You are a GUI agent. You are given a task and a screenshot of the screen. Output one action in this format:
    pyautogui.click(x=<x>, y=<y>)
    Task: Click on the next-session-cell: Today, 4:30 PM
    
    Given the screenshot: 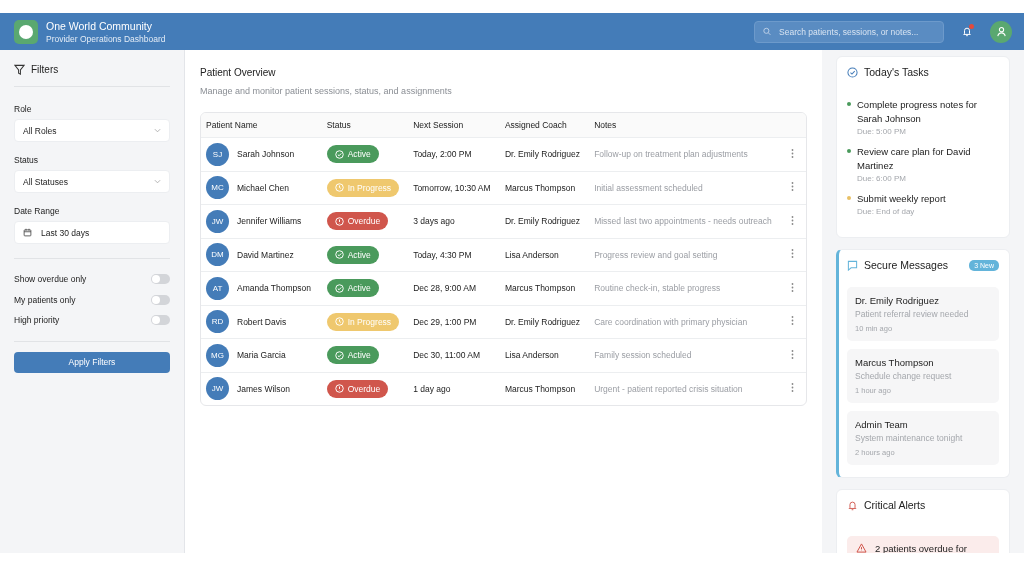 What is the action you would take?
    pyautogui.click(x=454, y=255)
    